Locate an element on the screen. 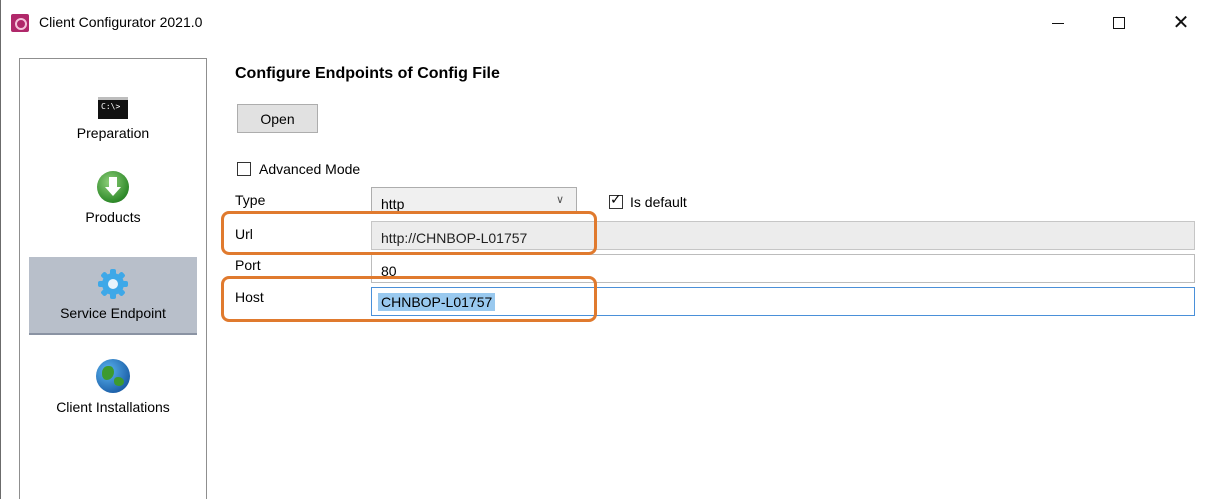 Image resolution: width=1212 pixels, height=499 pixels. port-field: 80 is located at coordinates (783, 268).